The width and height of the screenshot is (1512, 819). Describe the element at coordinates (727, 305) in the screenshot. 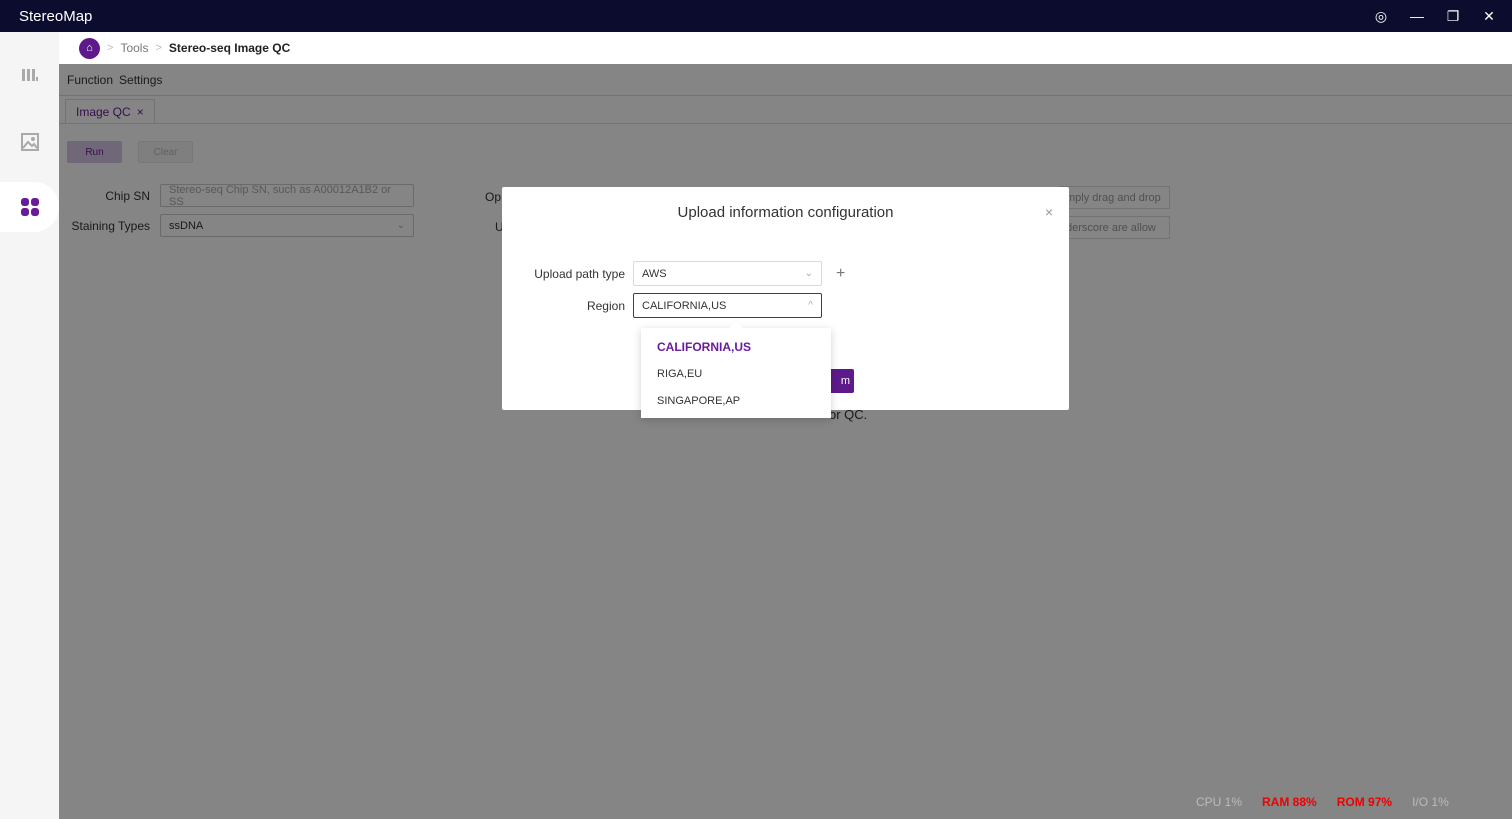

I see `region-select: CALIFORNIA,US ^` at that location.